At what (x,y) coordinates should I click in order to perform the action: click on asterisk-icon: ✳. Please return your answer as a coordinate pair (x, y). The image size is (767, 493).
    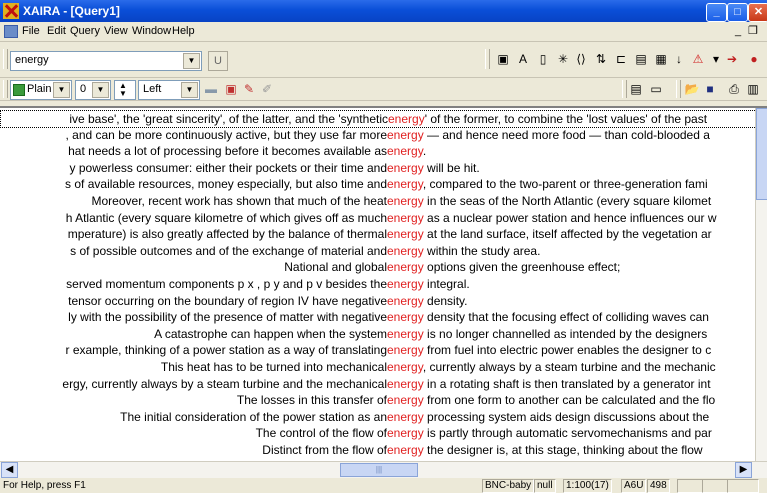
    Looking at the image, I should click on (563, 59).